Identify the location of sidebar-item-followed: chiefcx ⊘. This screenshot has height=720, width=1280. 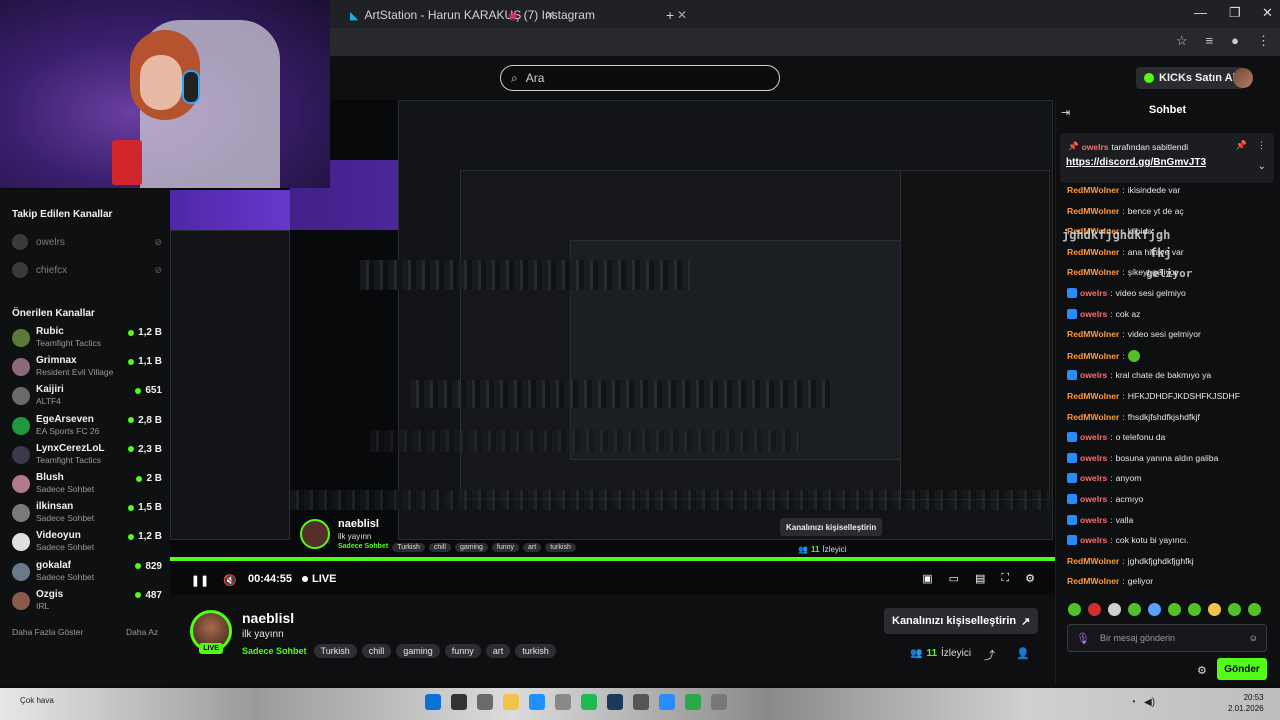
(87, 270).